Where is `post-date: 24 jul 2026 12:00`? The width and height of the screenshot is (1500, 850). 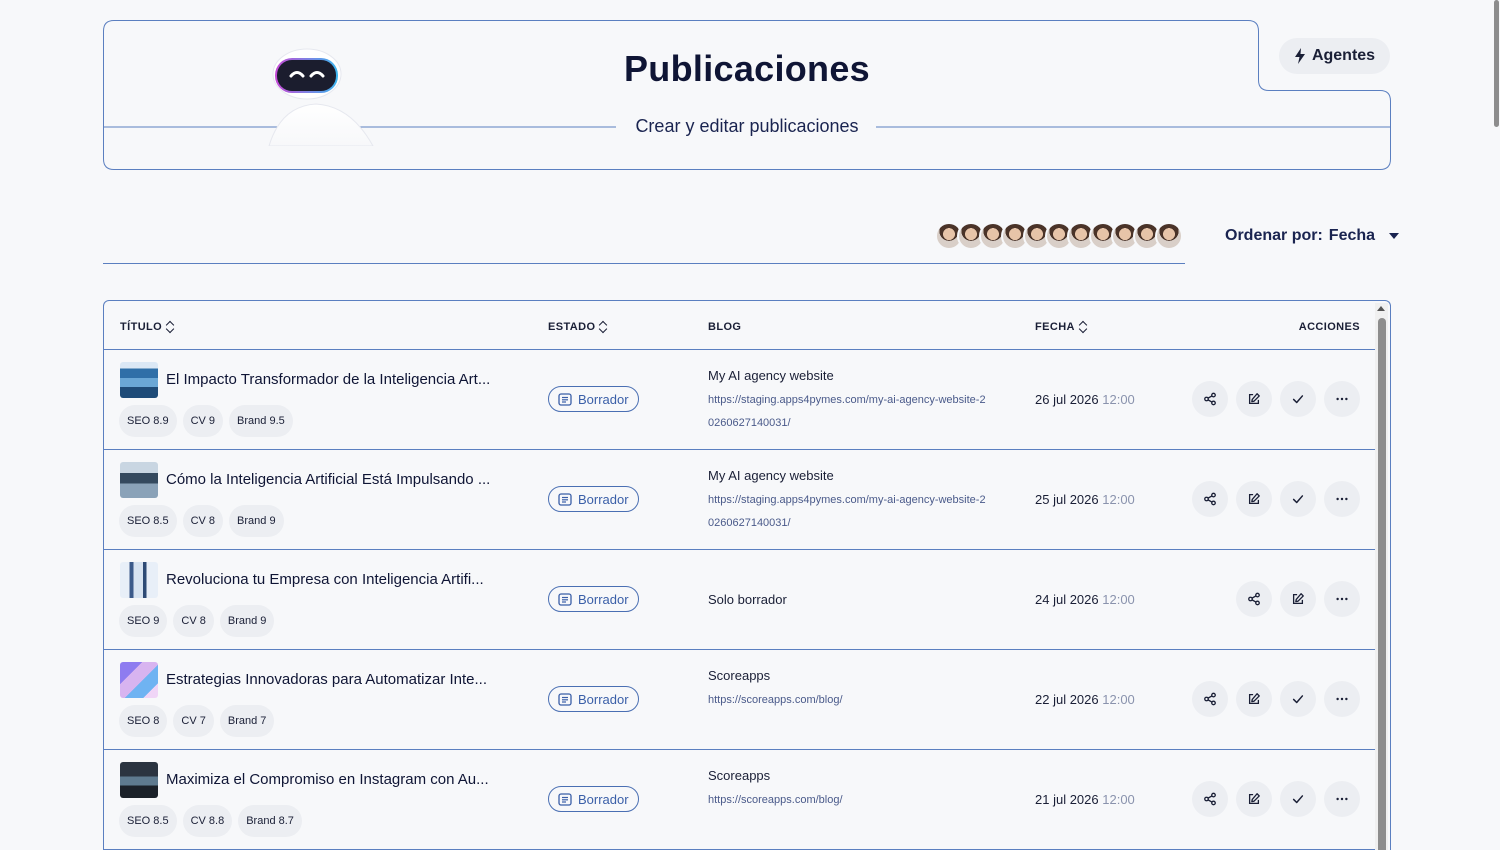 post-date: 24 jul 2026 12:00 is located at coordinates (1085, 599).